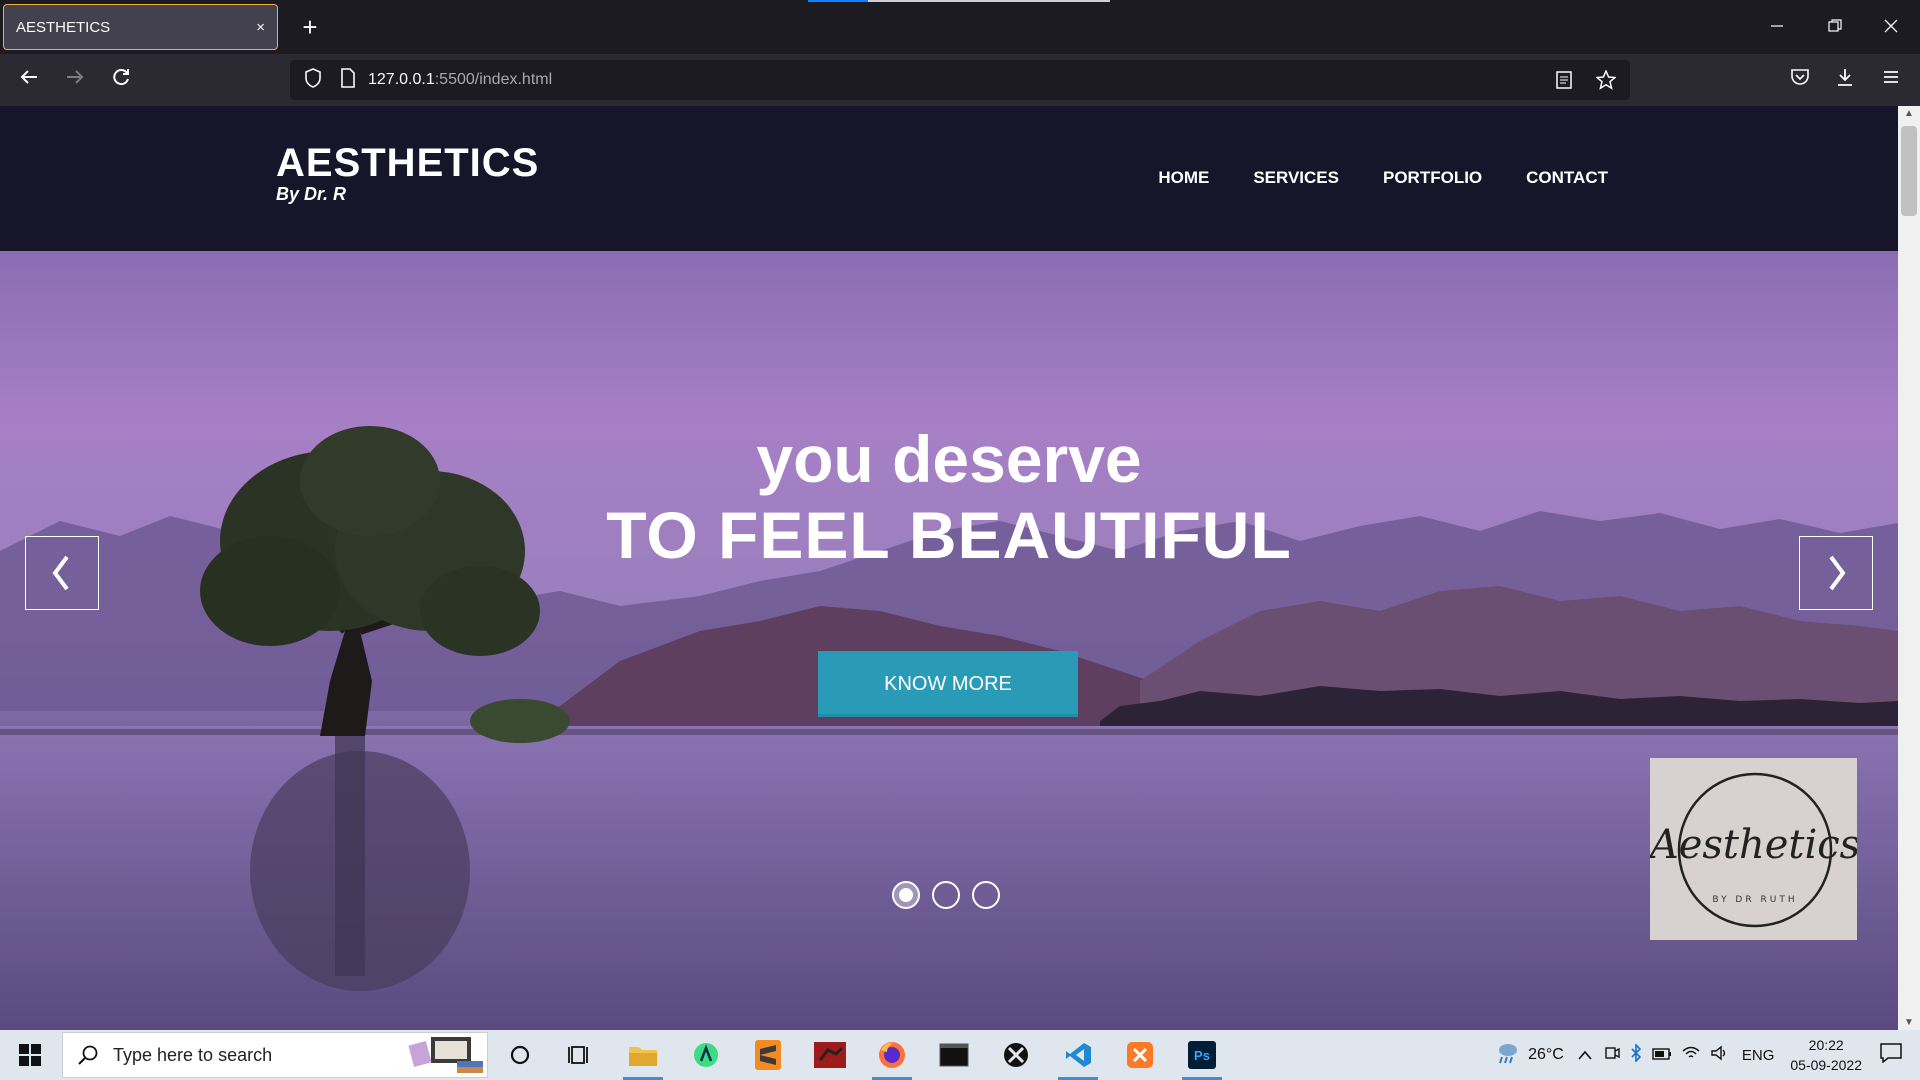 Image resolution: width=1920 pixels, height=1080 pixels. Describe the element at coordinates (29, 80) in the screenshot. I see `back-arrow-icon` at that location.